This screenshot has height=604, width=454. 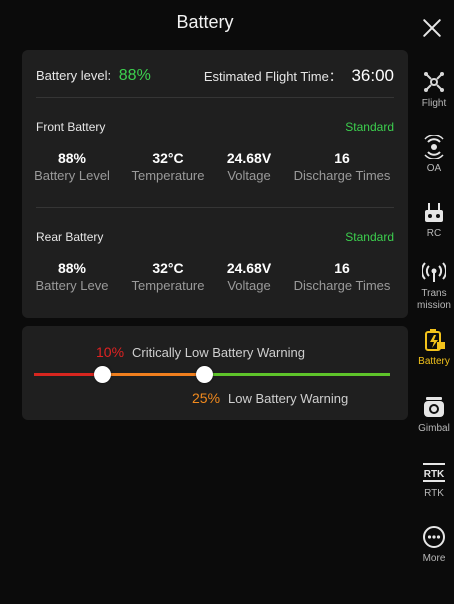 What do you see at coordinates (434, 428) in the screenshot?
I see `sidebar-item-label: Gimbal` at bounding box center [434, 428].